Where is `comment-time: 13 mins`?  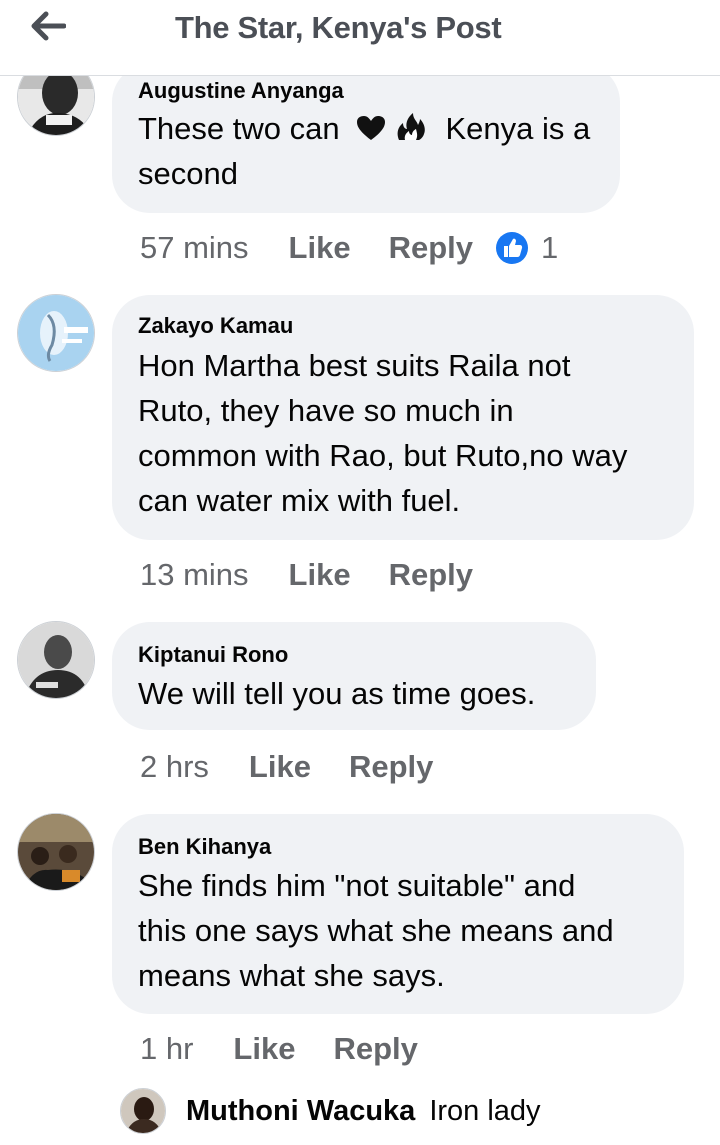
comment-time: 13 mins is located at coordinates (194, 575).